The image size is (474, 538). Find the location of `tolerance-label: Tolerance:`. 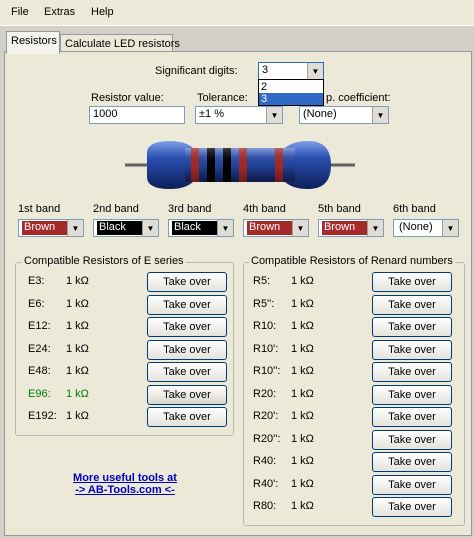

tolerance-label: Tolerance: is located at coordinates (222, 98).